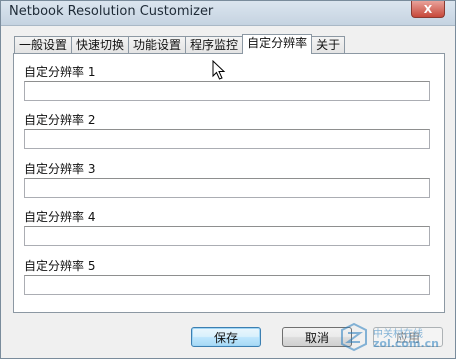 Image resolution: width=456 pixels, height=359 pixels. I want to click on title-bar: Netbook Resolution Customizer X, so click(228, 13).